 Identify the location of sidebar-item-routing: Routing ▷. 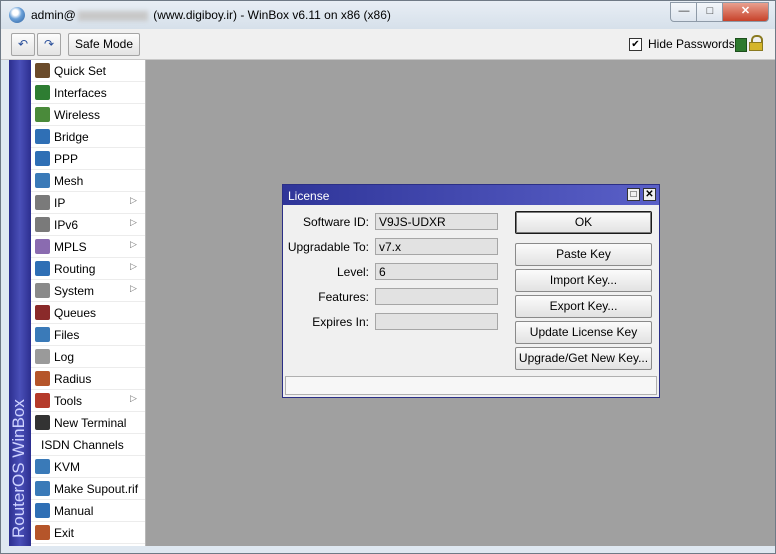
(88, 269).